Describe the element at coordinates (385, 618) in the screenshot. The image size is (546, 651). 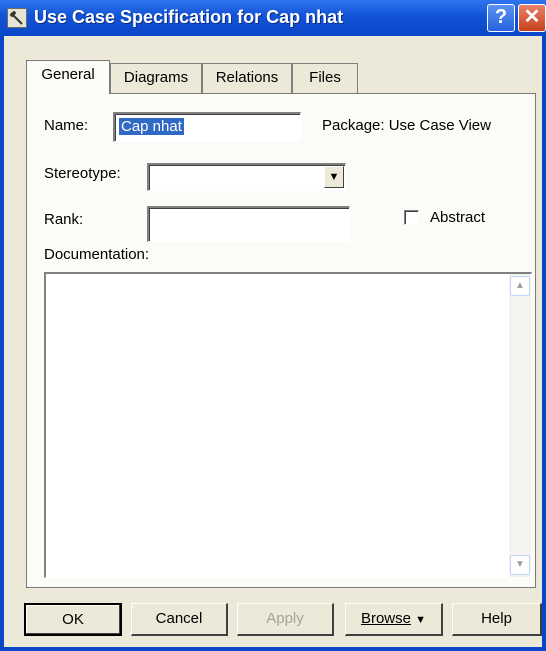
I see `browse-label: Browse` at that location.